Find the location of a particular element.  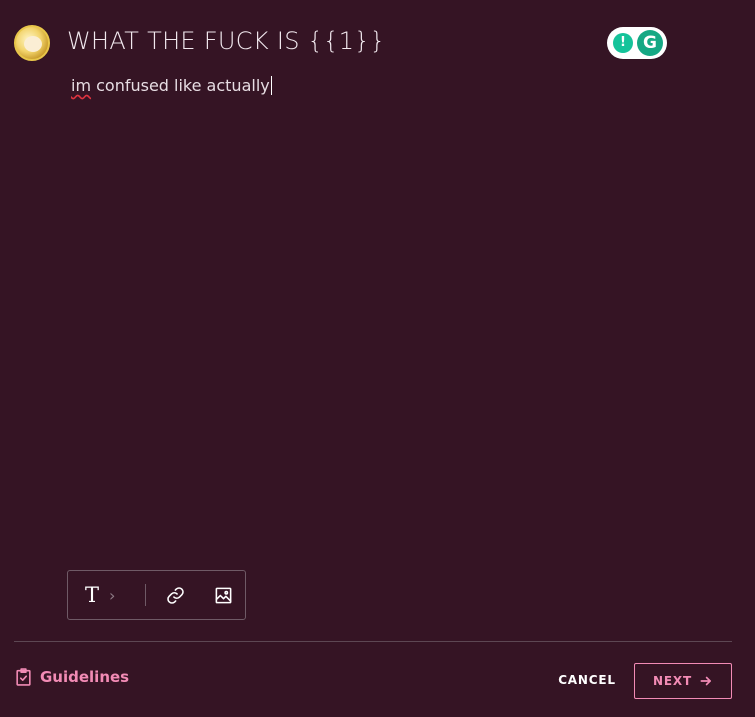

text-caret is located at coordinates (271, 85).